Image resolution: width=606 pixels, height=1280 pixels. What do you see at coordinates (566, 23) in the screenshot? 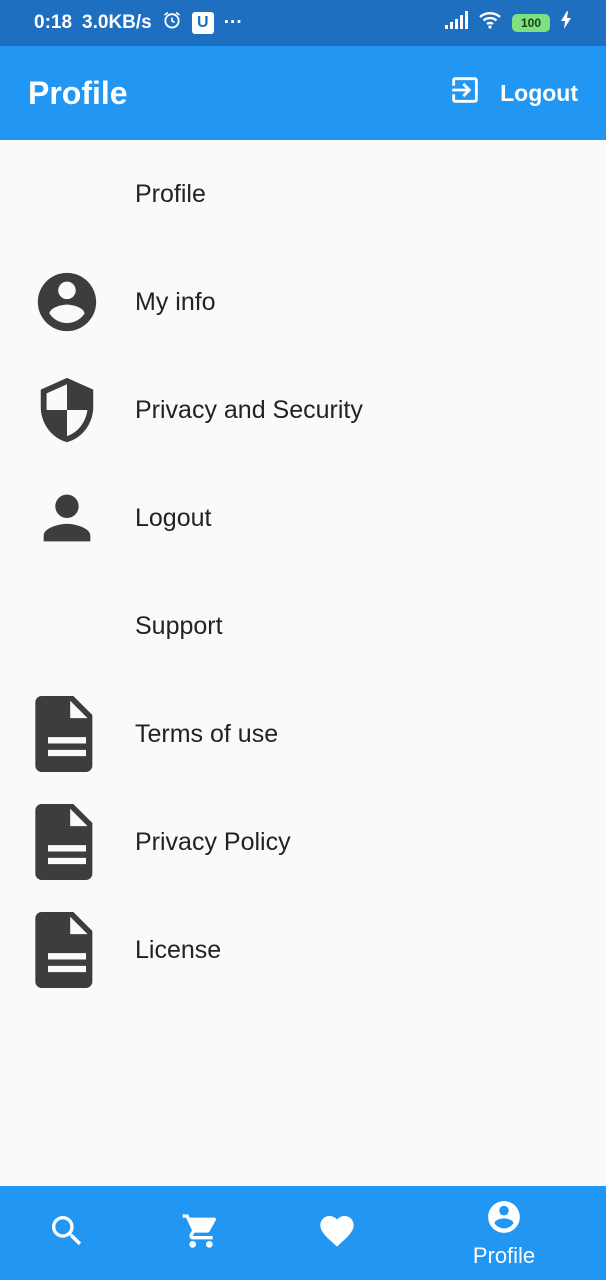
I see `charging-icon` at bounding box center [566, 23].